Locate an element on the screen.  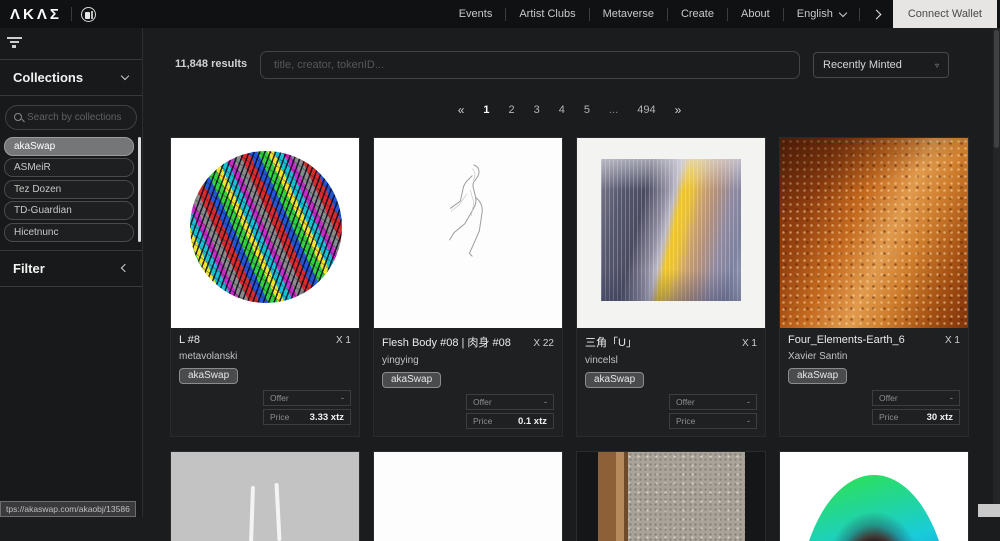
price-value: 0.1 xtz is located at coordinates (532, 421).